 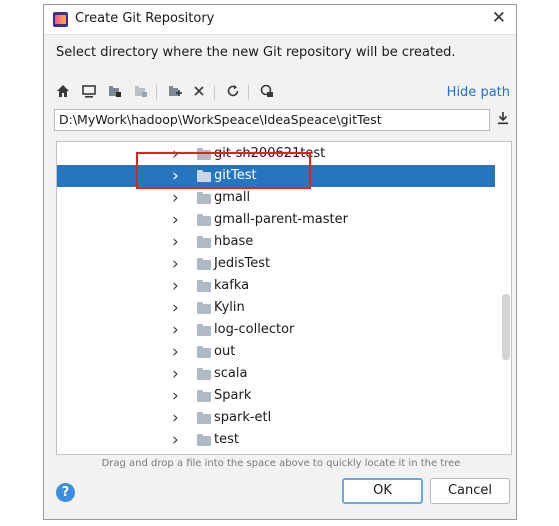 What do you see at coordinates (276, 308) in the screenshot?
I see `tree-row: › Kylin` at bounding box center [276, 308].